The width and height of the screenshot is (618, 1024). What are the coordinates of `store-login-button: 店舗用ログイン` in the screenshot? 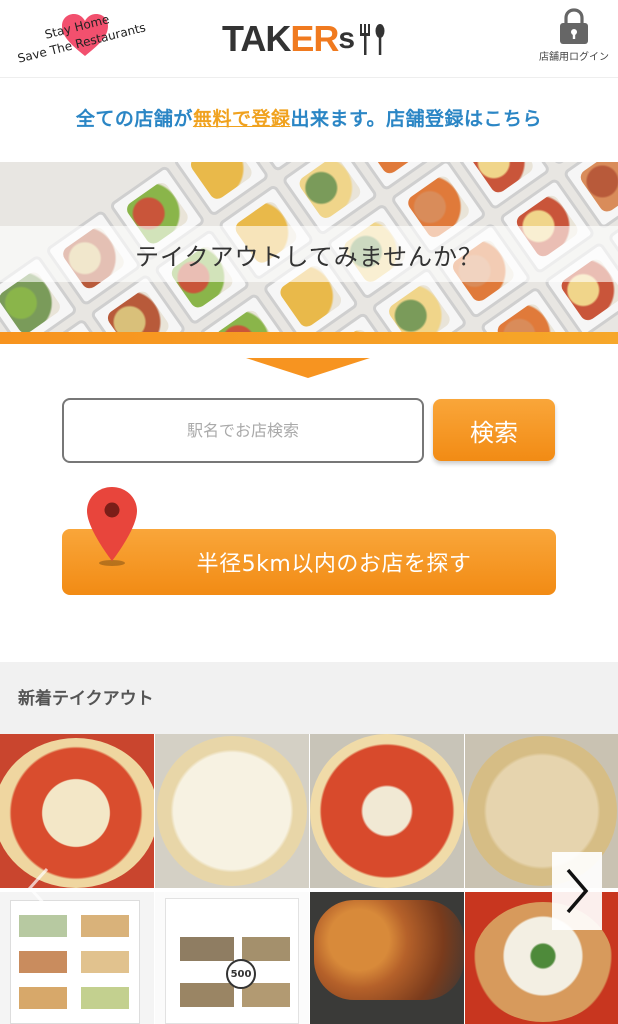 It's located at (574, 35).